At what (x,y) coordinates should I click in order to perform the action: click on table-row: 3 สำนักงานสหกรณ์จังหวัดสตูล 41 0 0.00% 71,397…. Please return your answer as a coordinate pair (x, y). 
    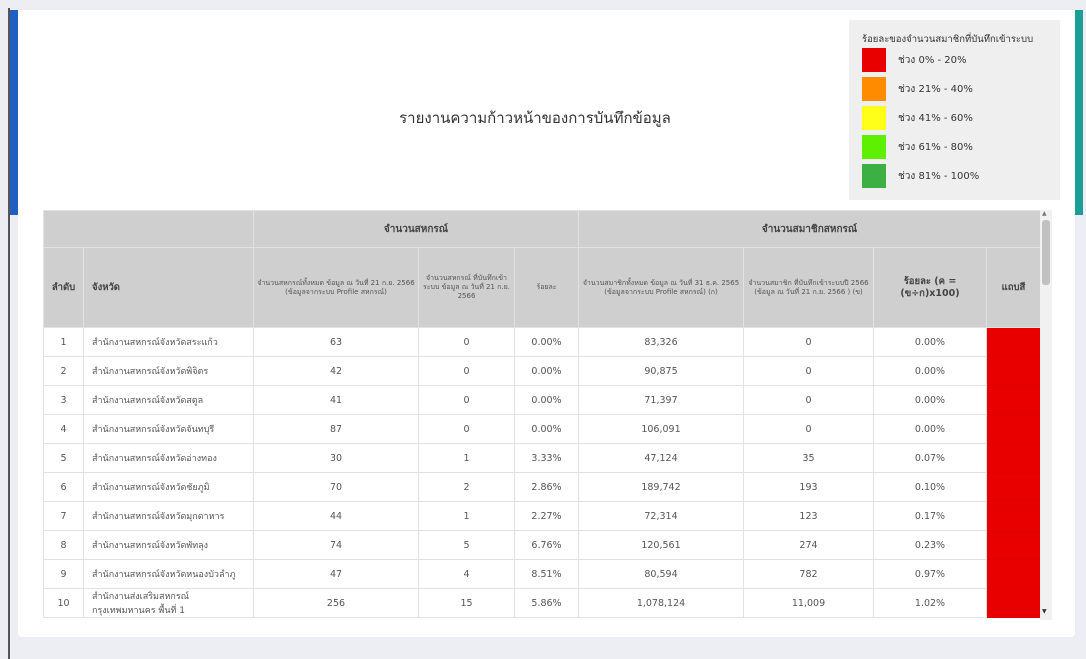
    Looking at the image, I should click on (541, 400).